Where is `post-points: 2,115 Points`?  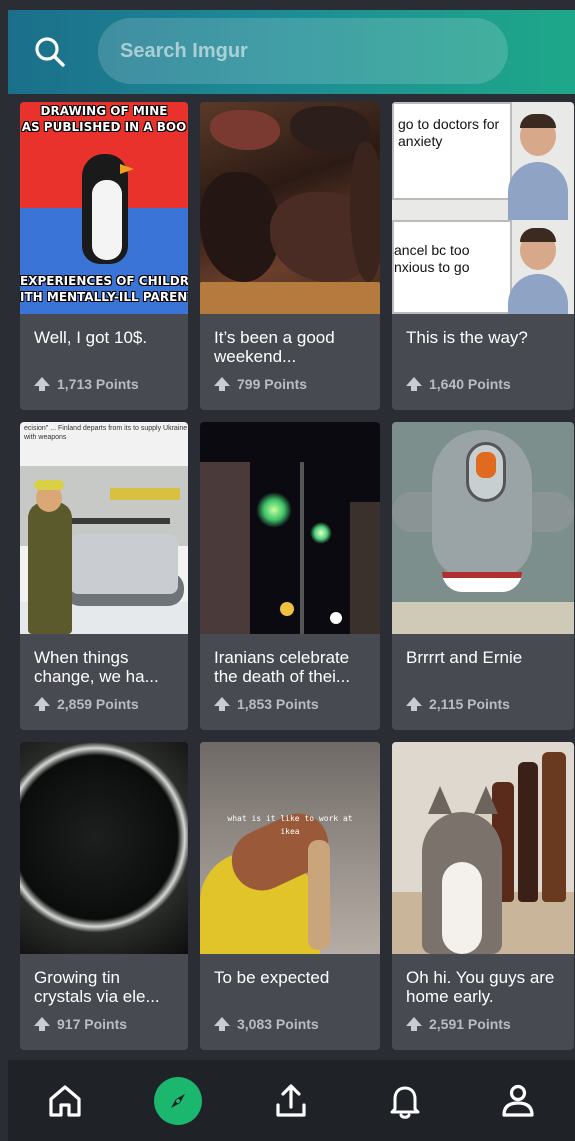 post-points: 2,115 Points is located at coordinates (458, 704).